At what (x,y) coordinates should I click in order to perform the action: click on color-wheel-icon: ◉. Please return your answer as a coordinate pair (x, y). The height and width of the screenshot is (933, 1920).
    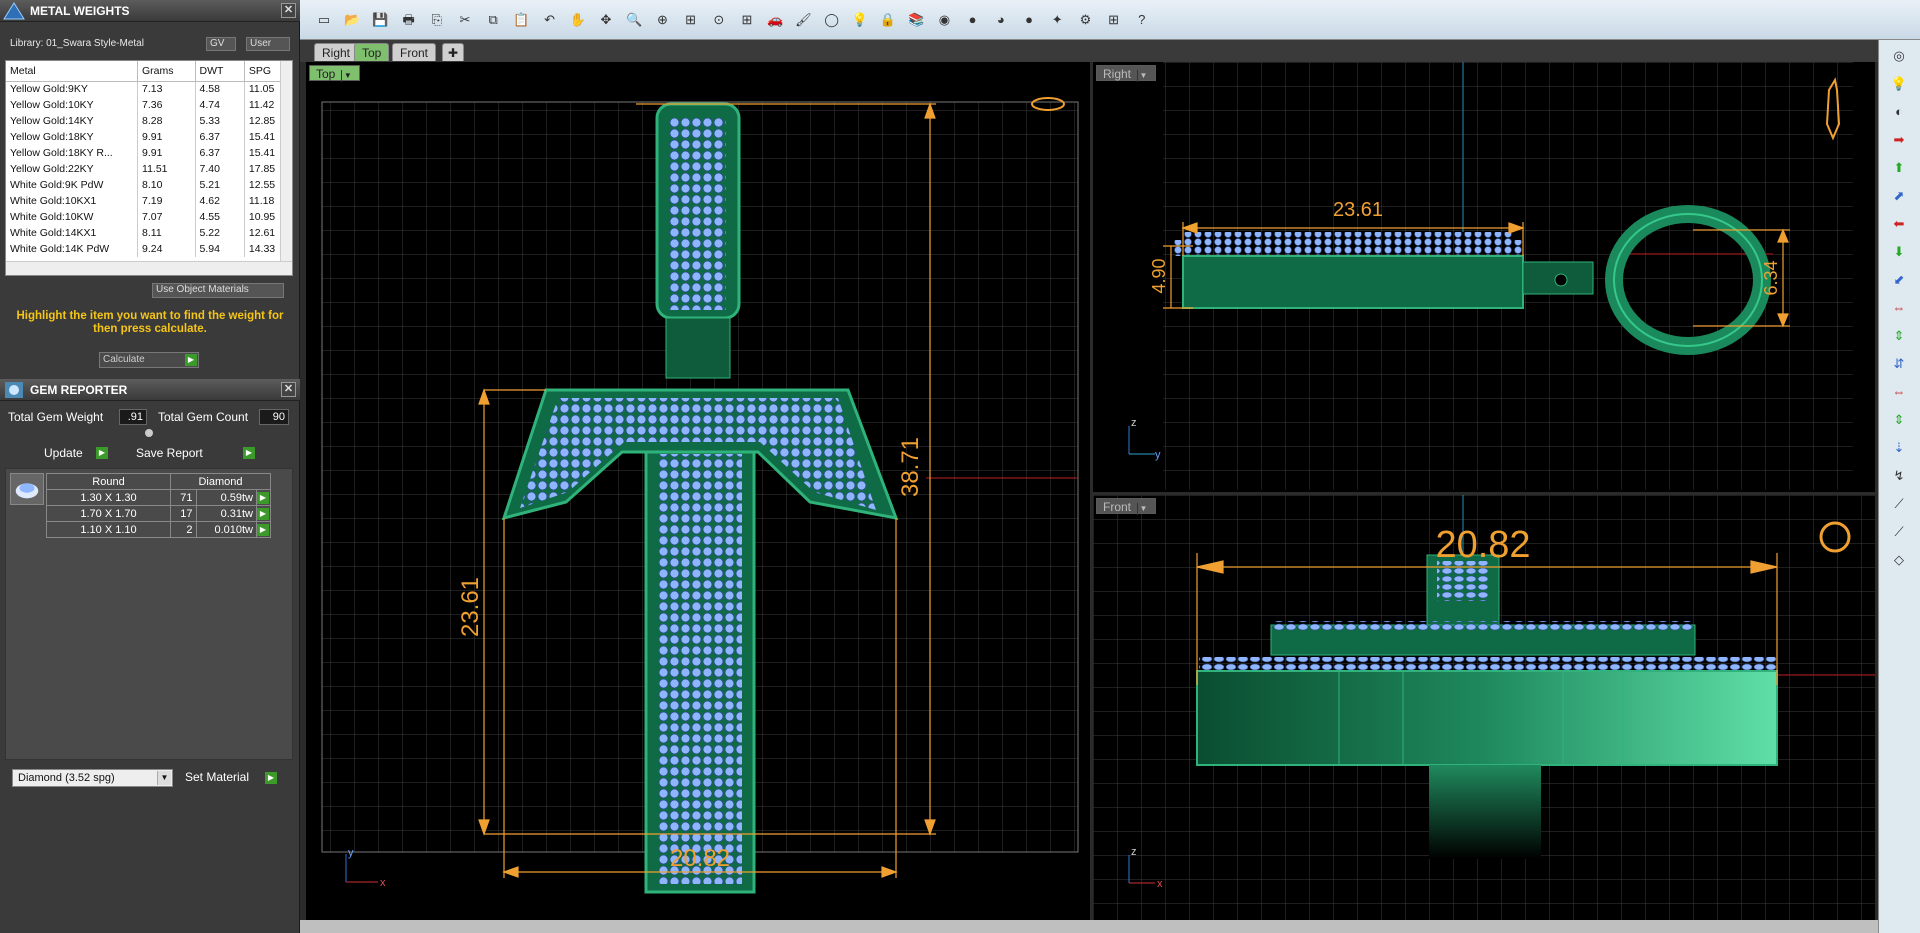
    Looking at the image, I should click on (944, 20).